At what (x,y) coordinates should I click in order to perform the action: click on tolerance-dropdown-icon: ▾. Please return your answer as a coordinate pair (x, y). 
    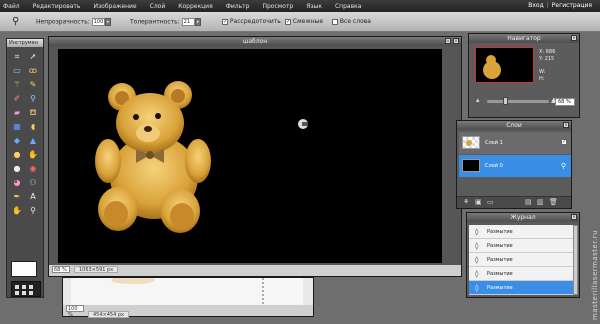
    Looking at the image, I should click on (197, 22).